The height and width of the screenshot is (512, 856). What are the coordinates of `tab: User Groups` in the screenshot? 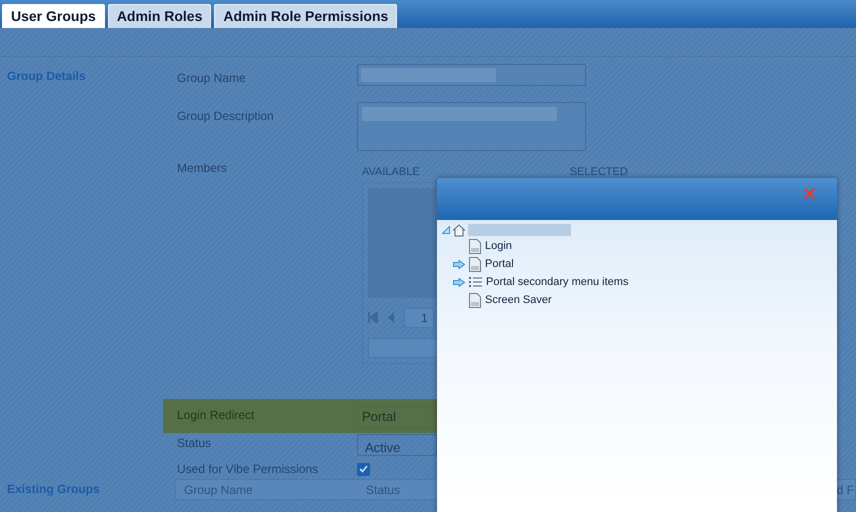 It's located at (53, 16).